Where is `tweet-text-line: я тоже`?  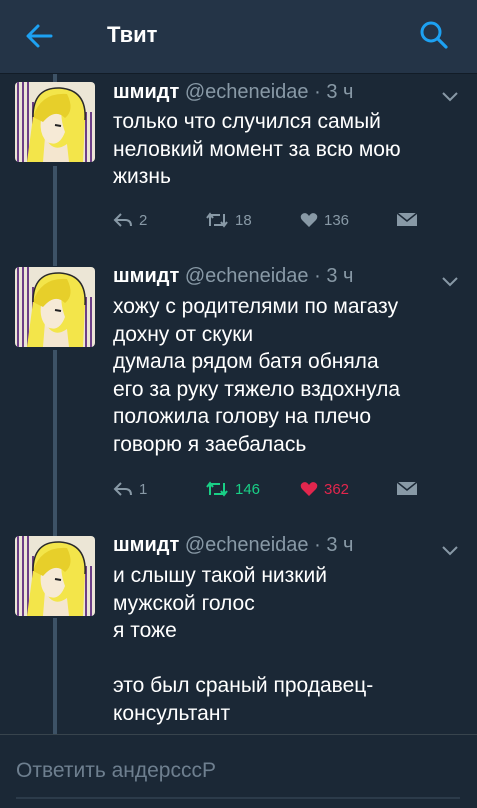
tweet-text-line: я тоже is located at coordinates (145, 630).